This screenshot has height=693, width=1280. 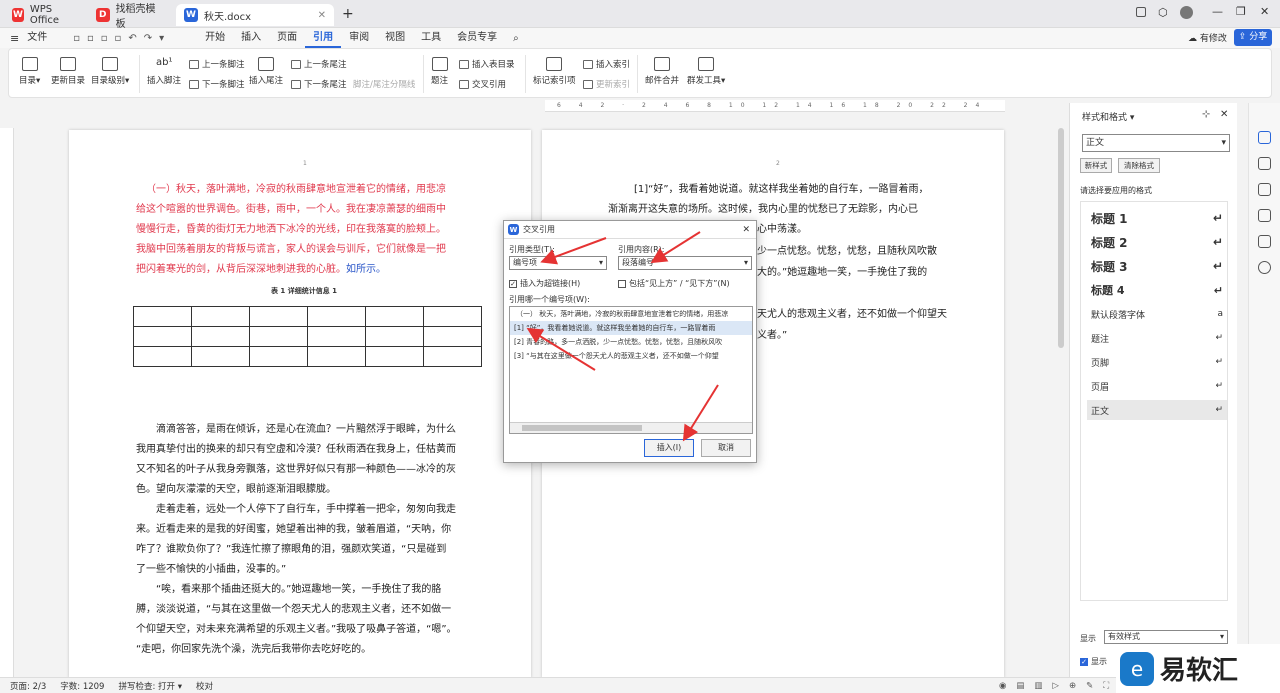 I want to click on hyperlink-checkbox: ✓ 插入为超链接(H), so click(x=544, y=283).